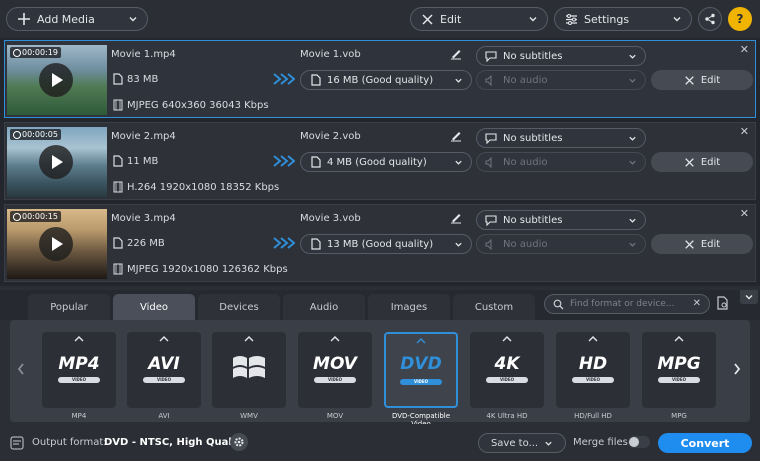 This screenshot has width=760, height=461. What do you see at coordinates (239, 442) in the screenshot?
I see `output-settings-button` at bounding box center [239, 442].